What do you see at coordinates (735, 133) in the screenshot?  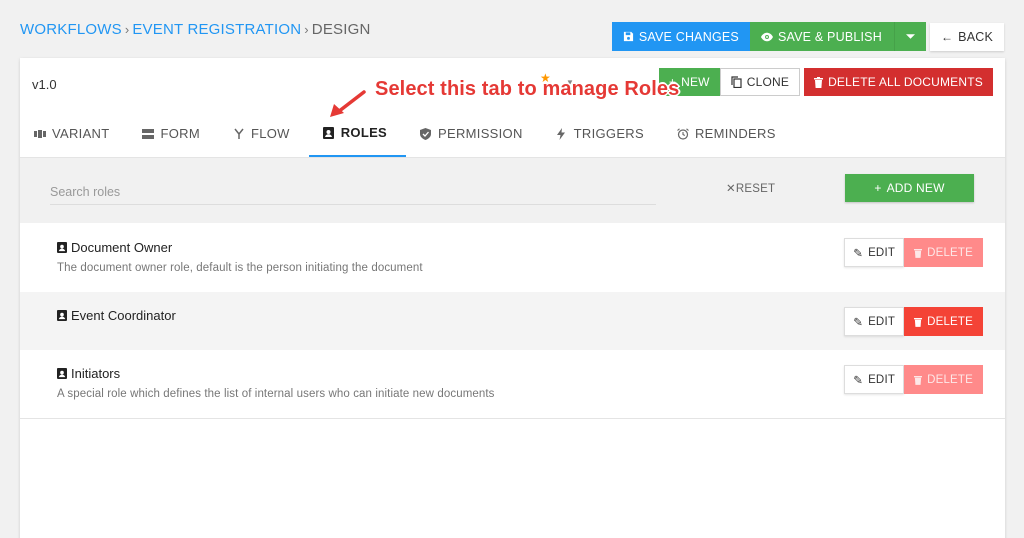 I see `tab-label: REMINDERS` at bounding box center [735, 133].